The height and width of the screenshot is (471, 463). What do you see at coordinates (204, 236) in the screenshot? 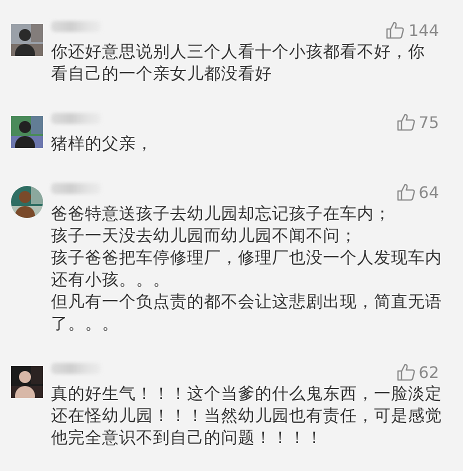
I see `comment-line: 孩子一天没去幼儿园而幼儿园不闻不问；` at bounding box center [204, 236].